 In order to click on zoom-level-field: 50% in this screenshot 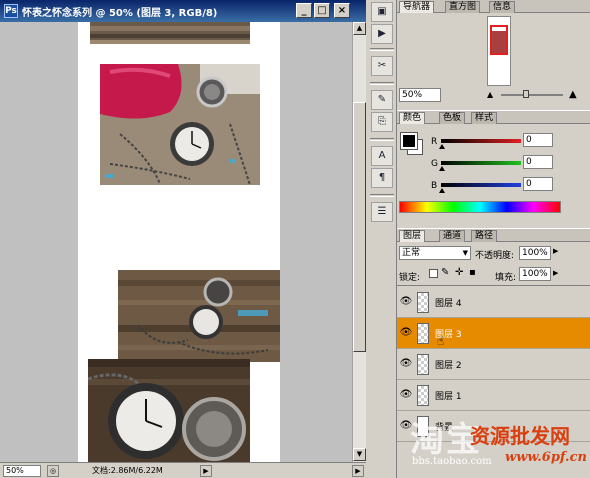, I will do `click(22, 471)`.